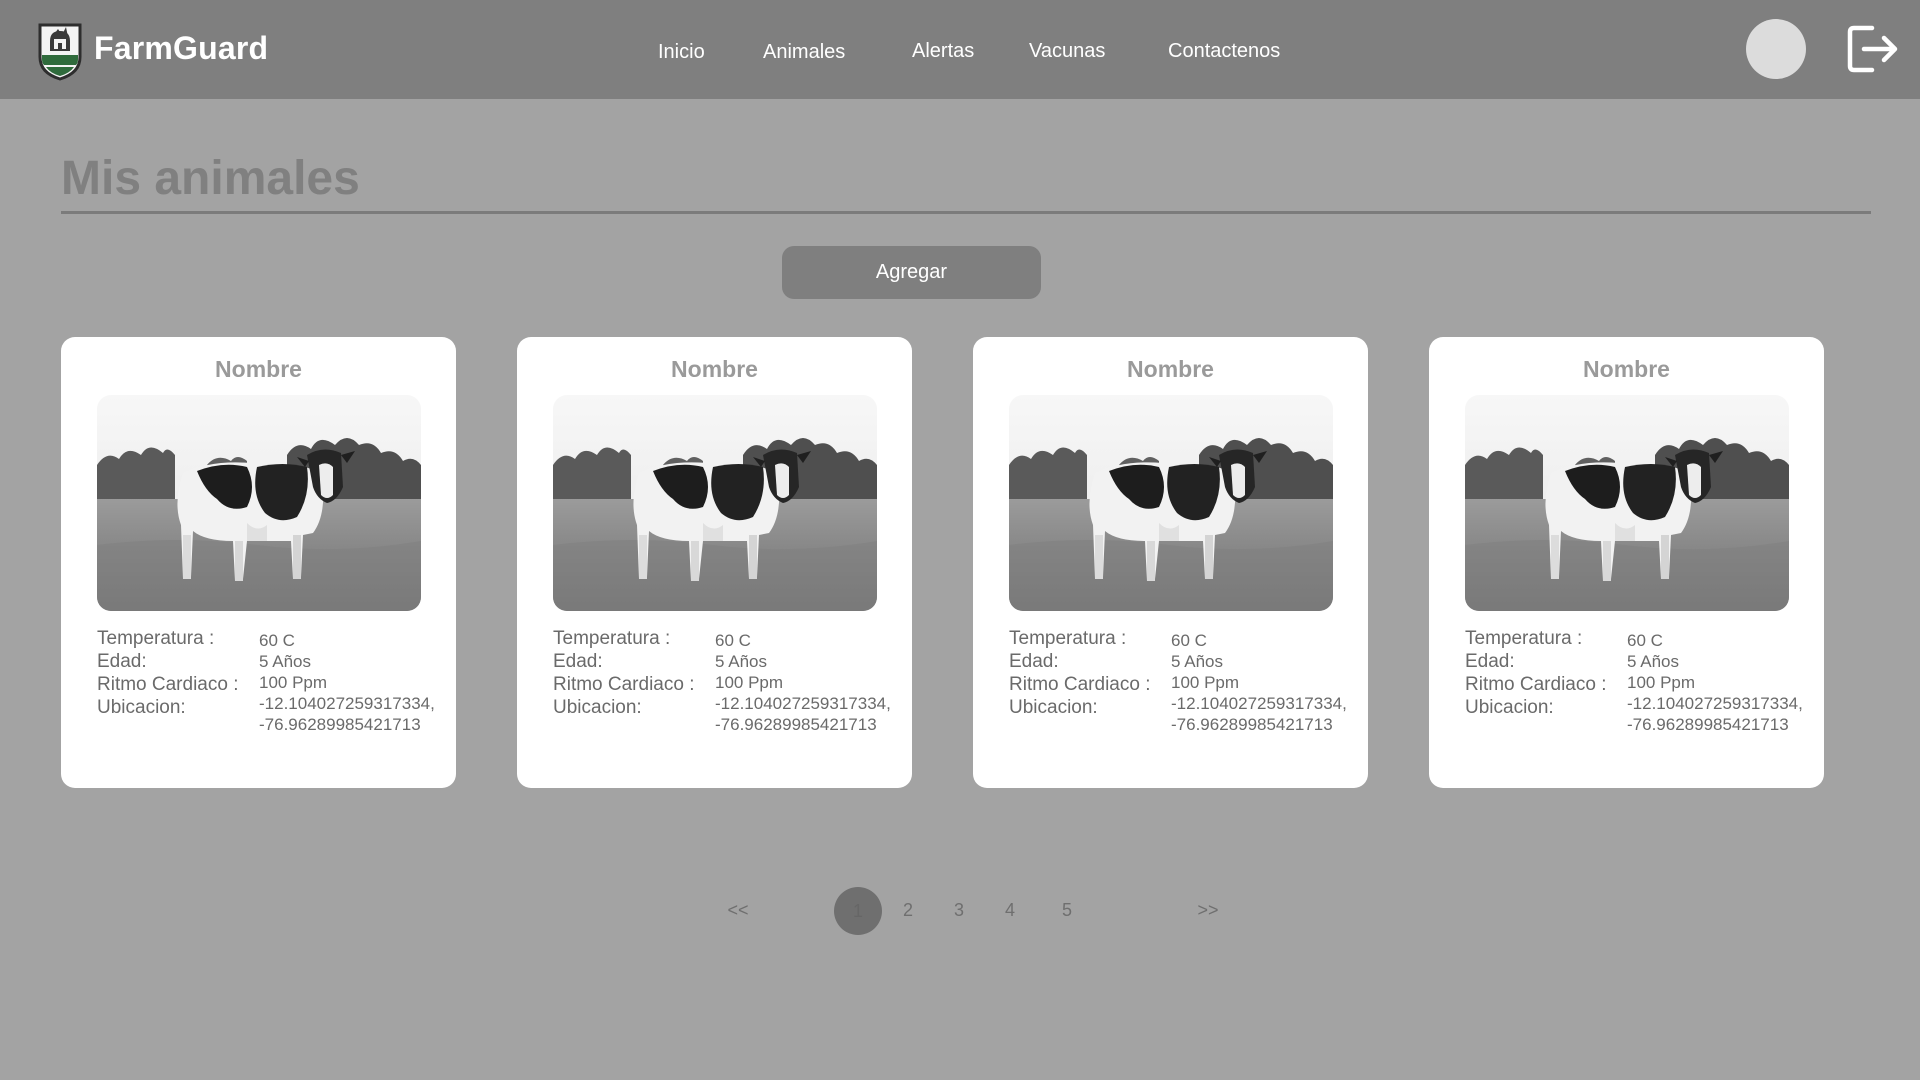 The image size is (1920, 1080). I want to click on nav-contactenos: Contactenos, so click(1224, 51).